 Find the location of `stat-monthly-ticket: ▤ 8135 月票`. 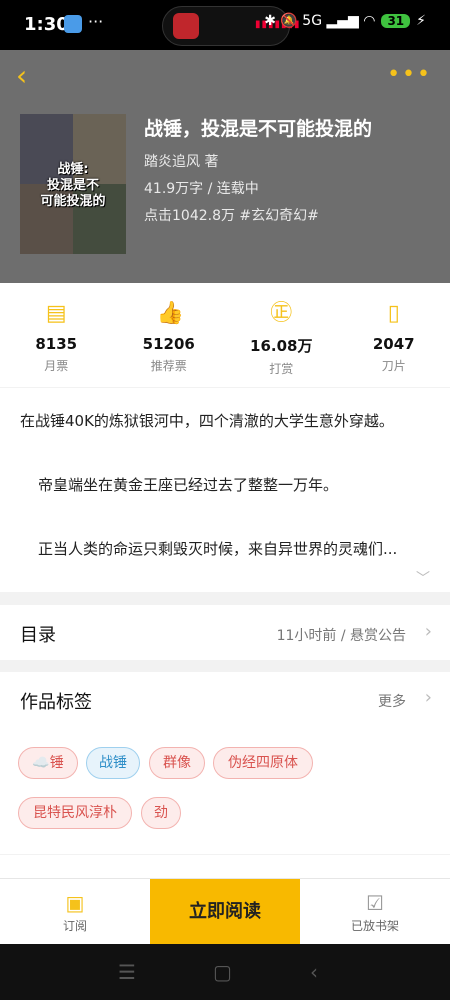

stat-monthly-ticket: ▤ 8135 月票 is located at coordinates (56, 335).